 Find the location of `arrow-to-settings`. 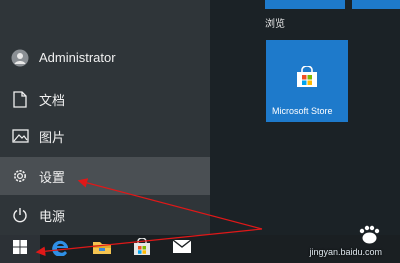

arrow-to-settings is located at coordinates (170, 204).